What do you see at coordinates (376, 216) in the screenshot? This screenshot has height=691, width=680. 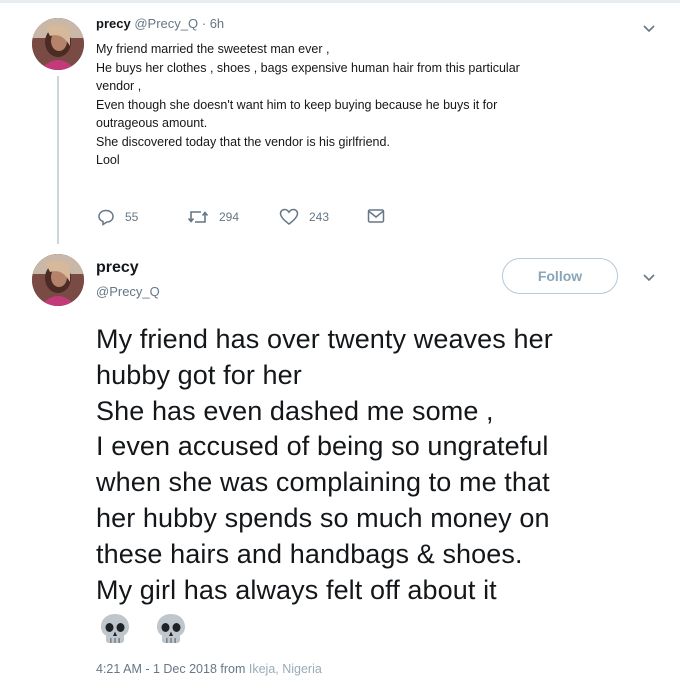 I see `envelope-icon` at bounding box center [376, 216].